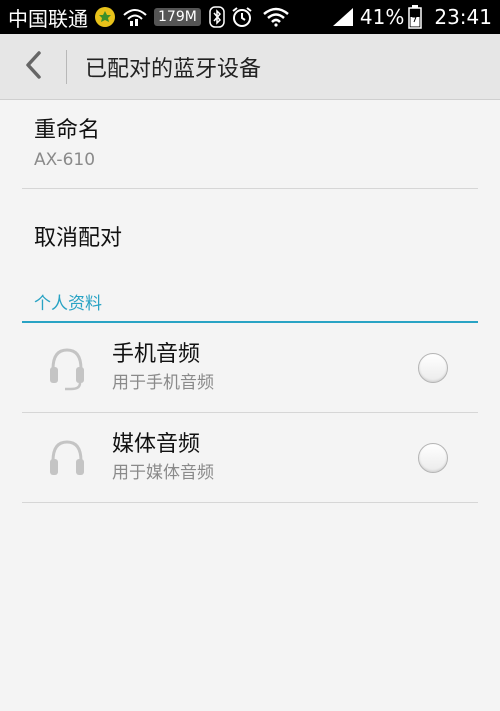 The height and width of the screenshot is (711, 500). I want to click on media-audio-radio, so click(433, 457).